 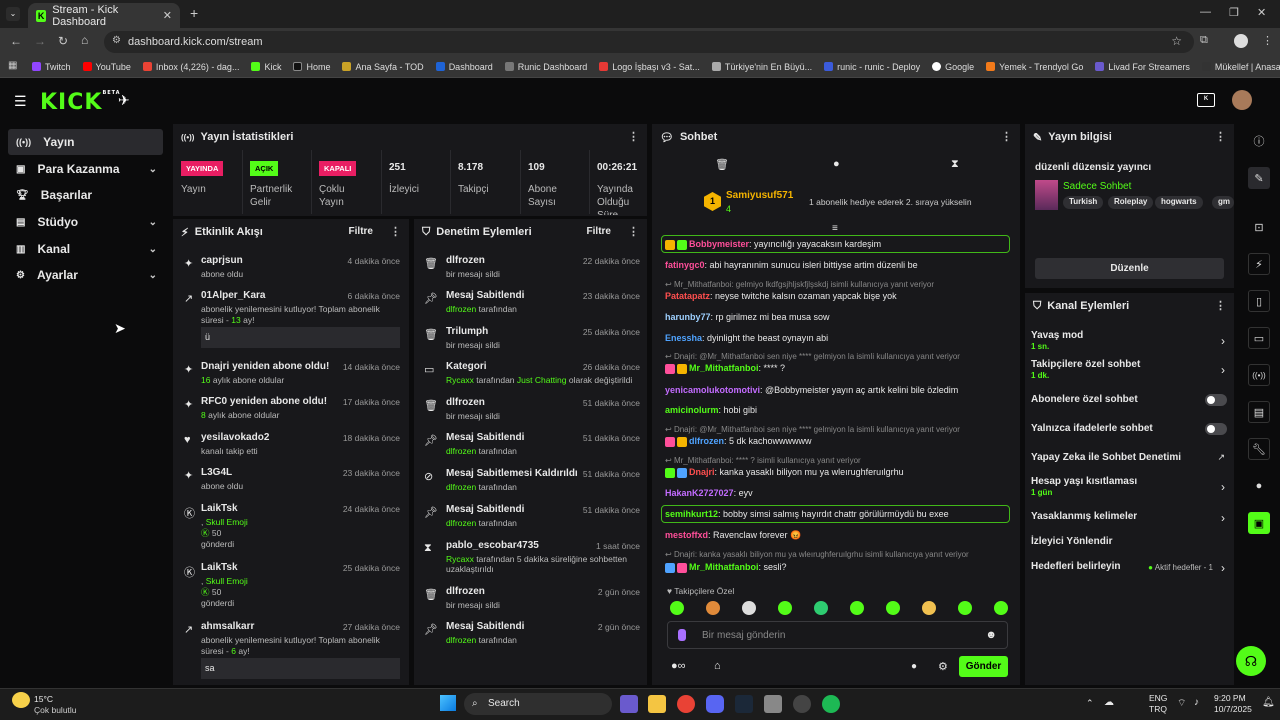 What do you see at coordinates (692, 410) in the screenshot?
I see `chat-username: amicinolurm` at bounding box center [692, 410].